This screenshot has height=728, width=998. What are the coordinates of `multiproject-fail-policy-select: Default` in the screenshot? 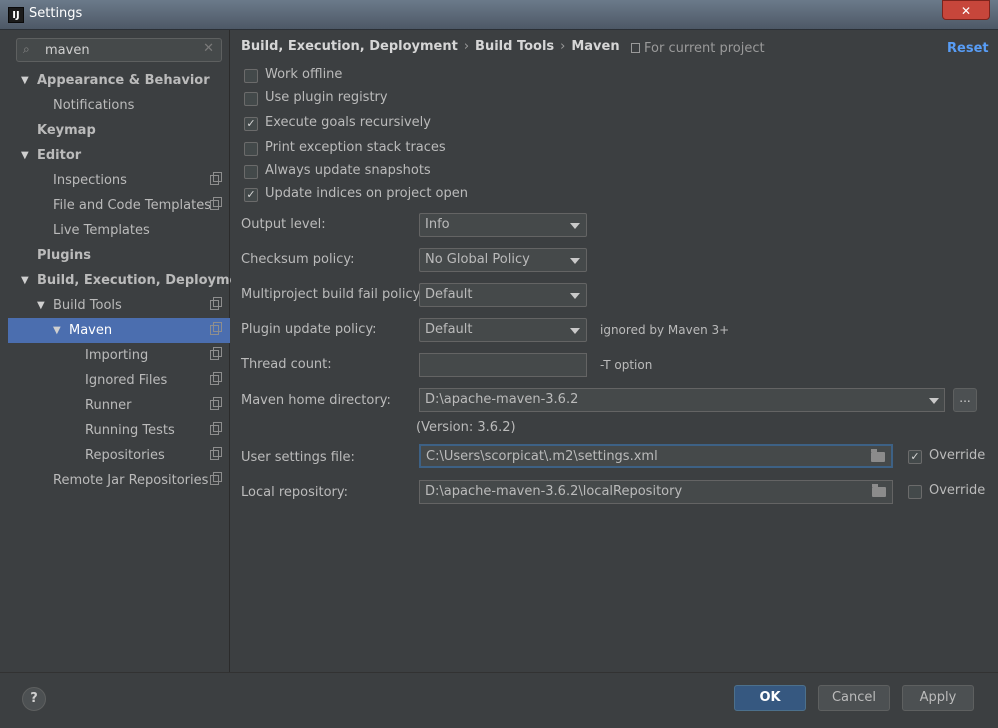 It's located at (503, 295).